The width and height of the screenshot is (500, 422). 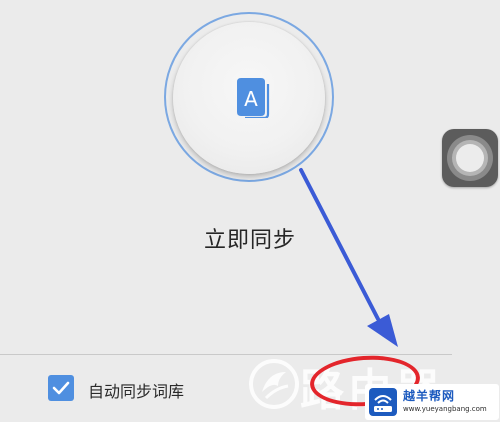 I want to click on watermark-logo-icon, so click(x=274, y=384).